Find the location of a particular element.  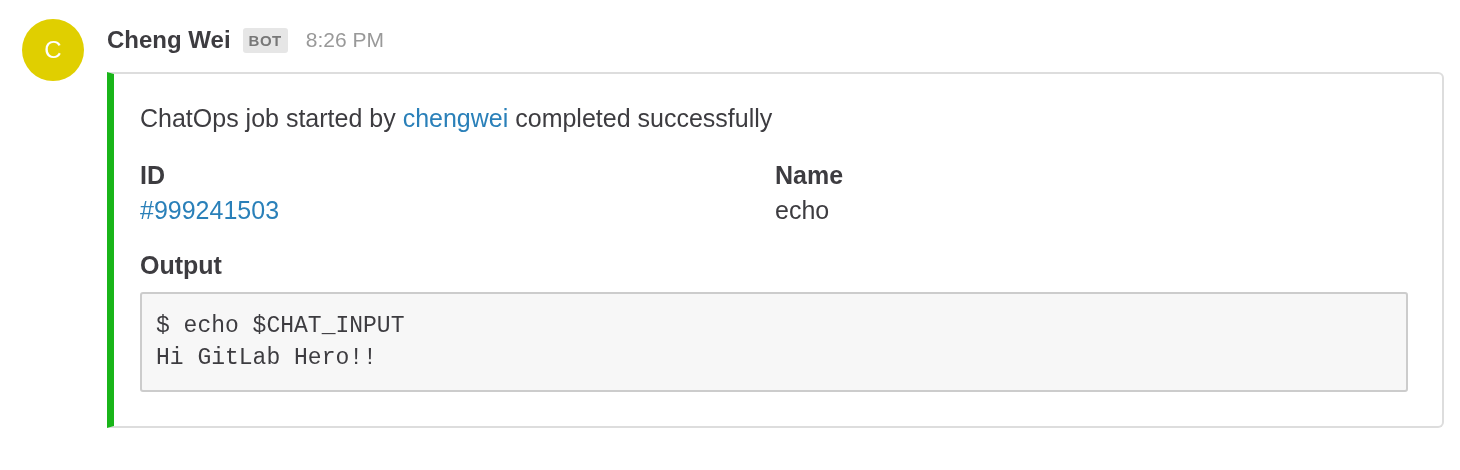

timestamp: 8:26 PM is located at coordinates (344, 40).